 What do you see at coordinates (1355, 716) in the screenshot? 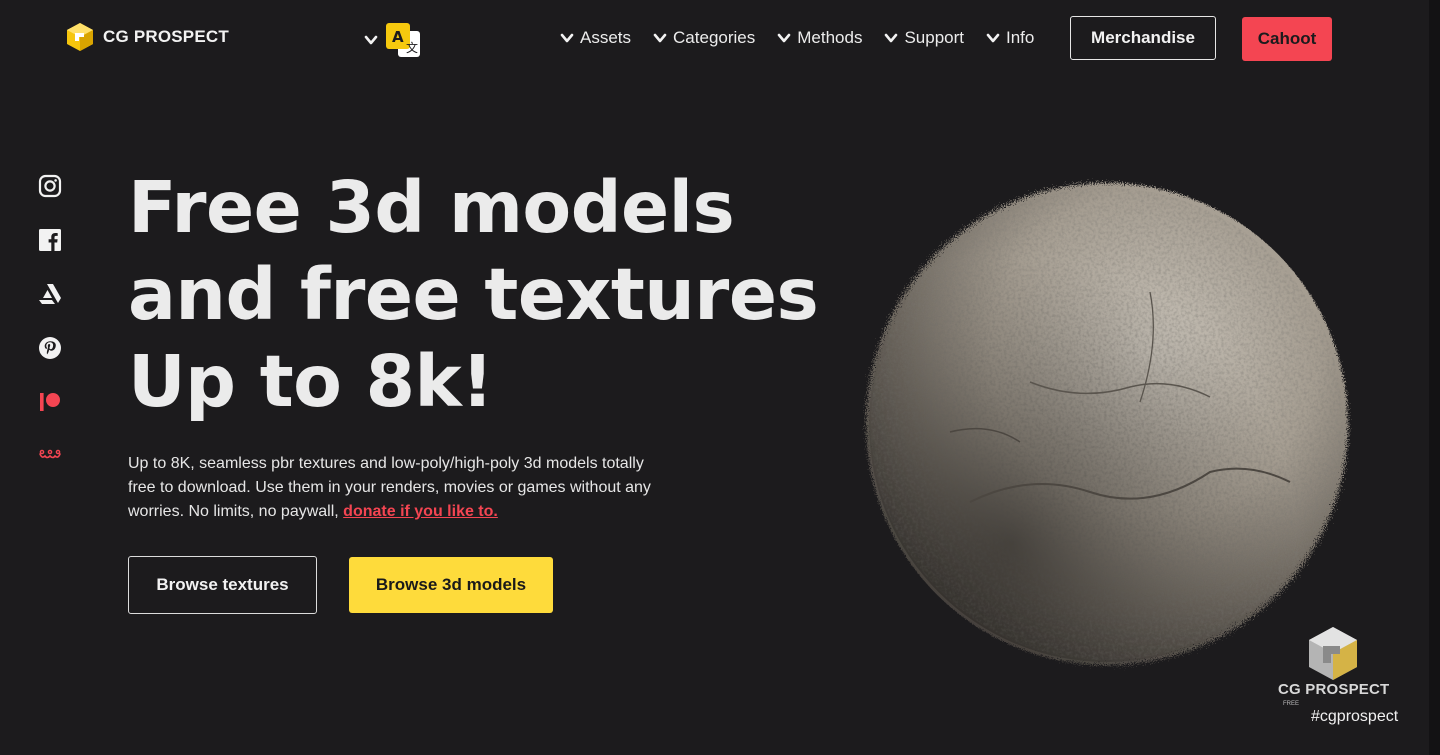
I see `hashtag-text: #cgprospect` at bounding box center [1355, 716].